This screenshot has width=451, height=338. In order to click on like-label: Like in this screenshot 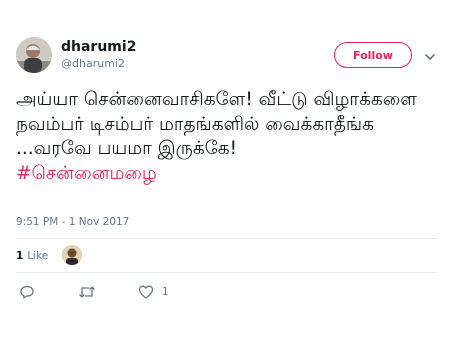, I will do `click(38, 256)`.